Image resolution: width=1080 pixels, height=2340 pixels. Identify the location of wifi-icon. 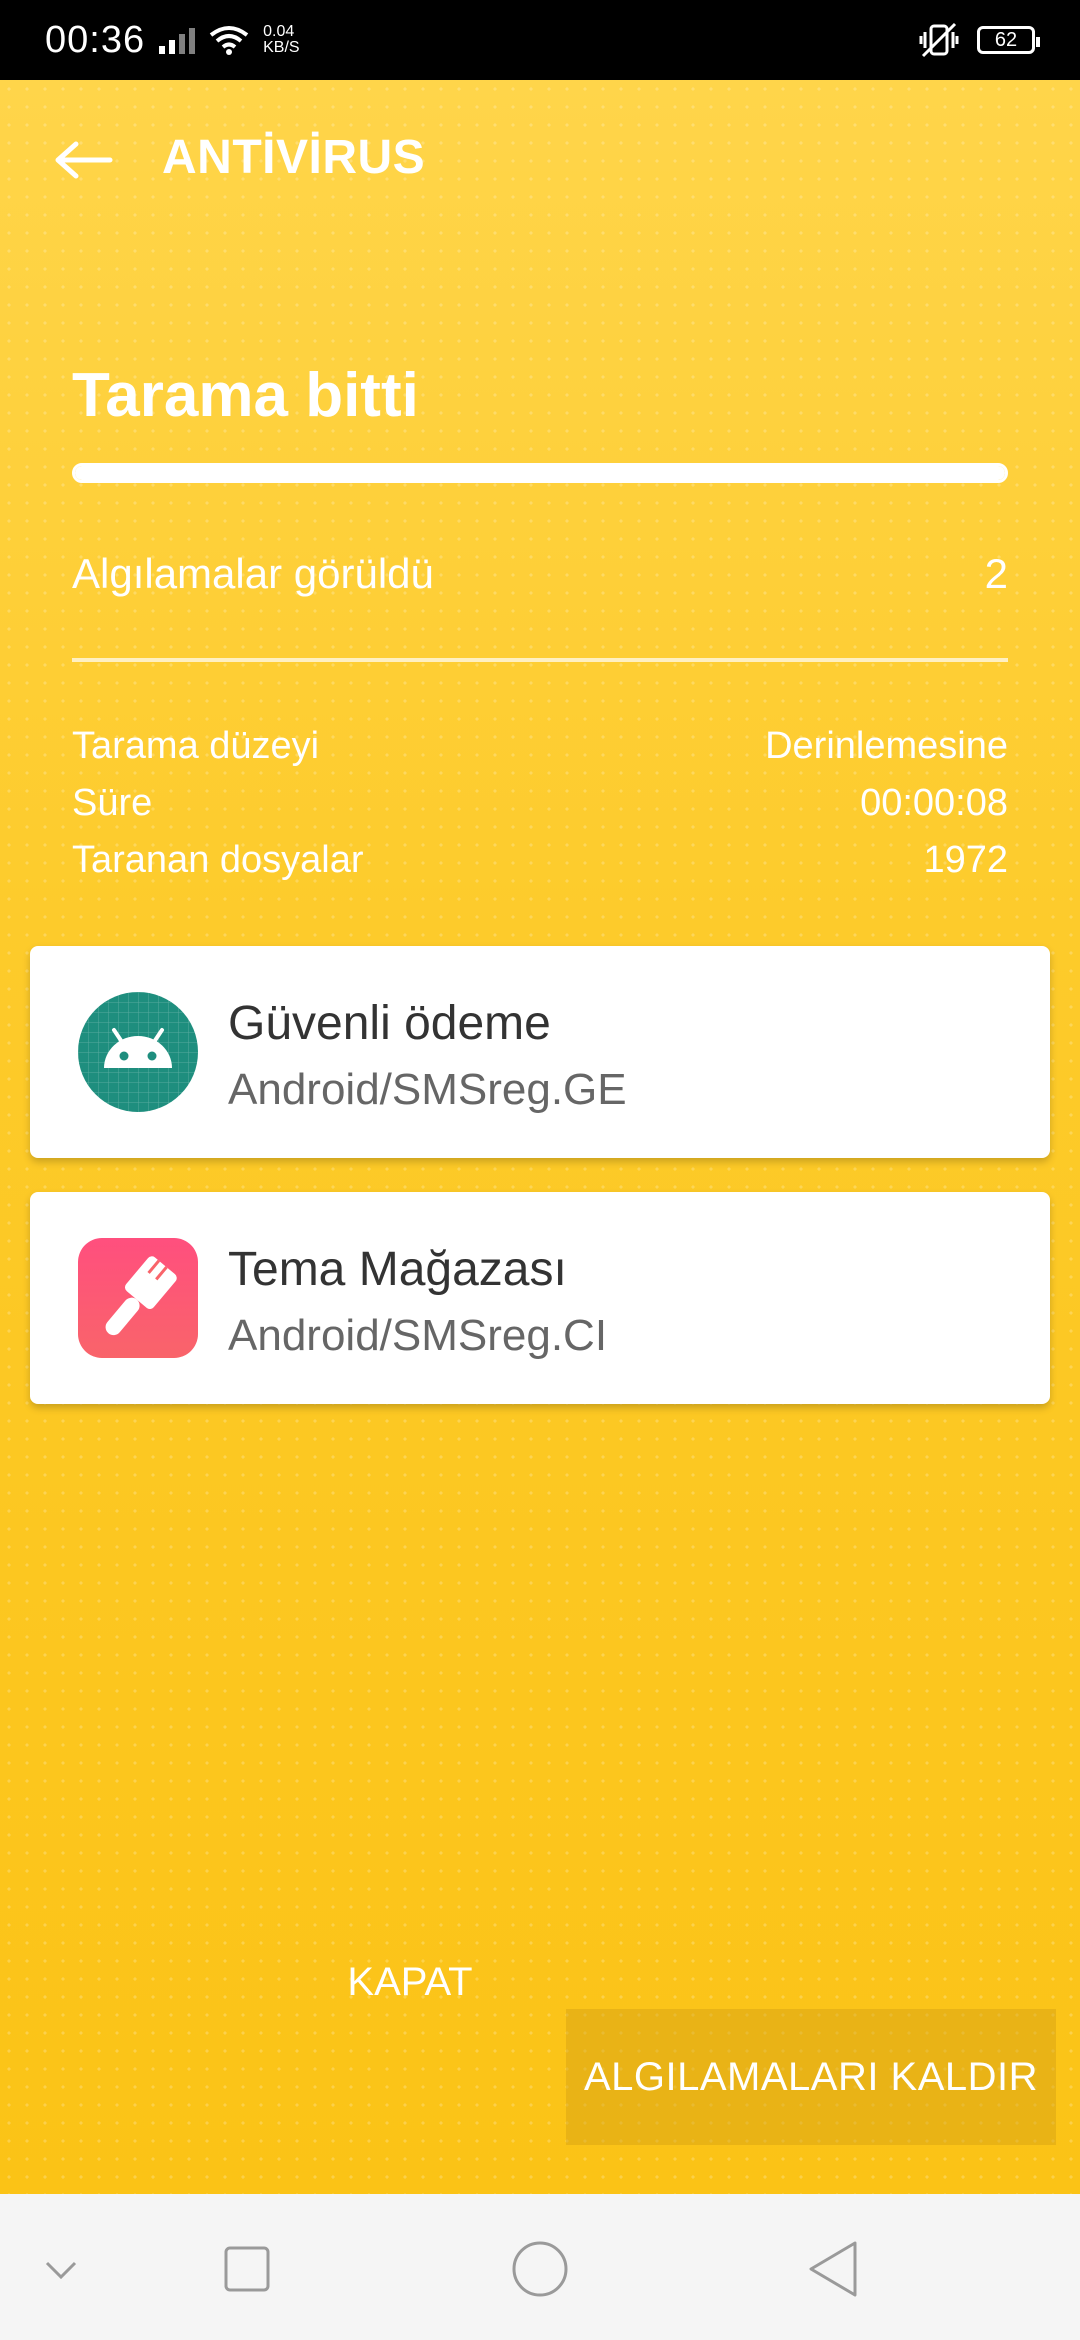
(229, 40).